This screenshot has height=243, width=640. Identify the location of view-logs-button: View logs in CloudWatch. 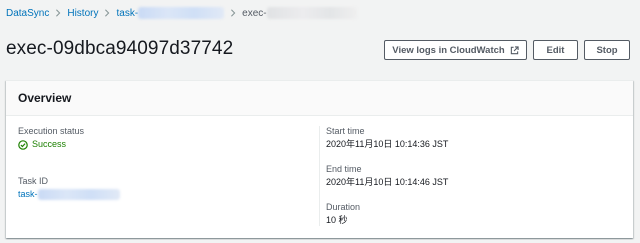
(455, 50).